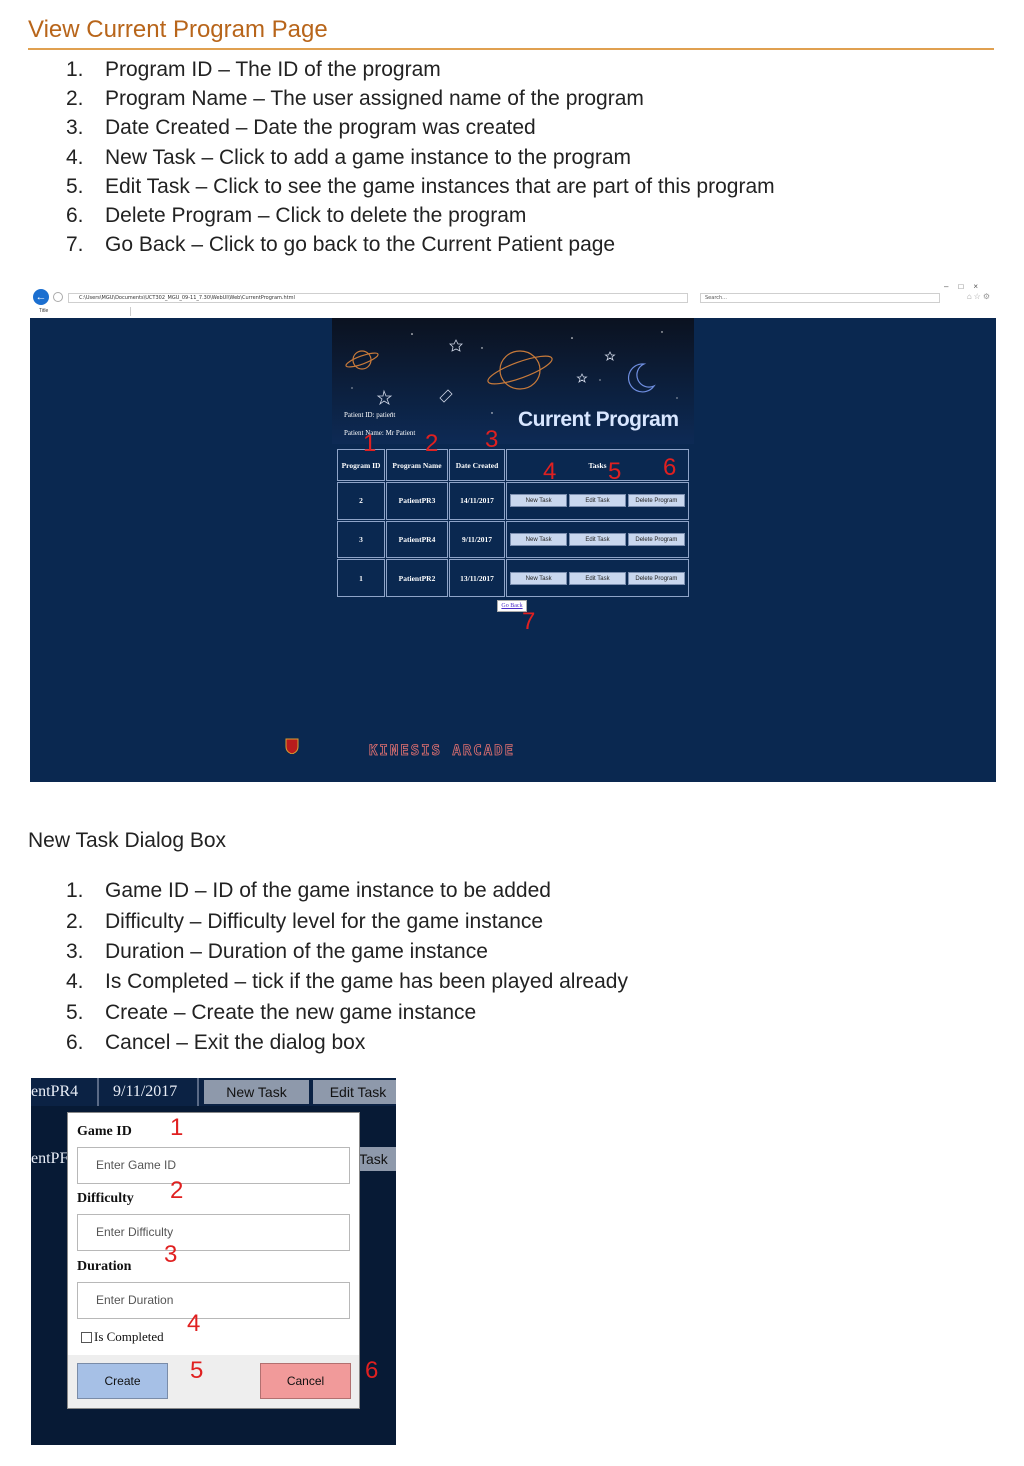 Image resolution: width=1024 pixels, height=1466 pixels. Describe the element at coordinates (104, 1131) in the screenshot. I see `game-id-label: Game ID` at that location.